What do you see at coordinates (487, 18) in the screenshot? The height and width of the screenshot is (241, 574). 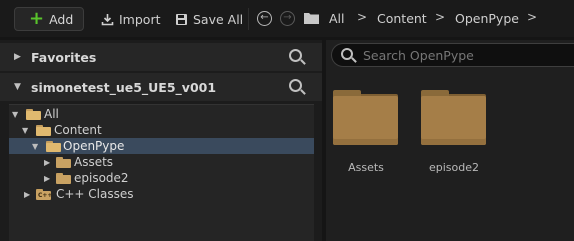 I see `breadcrumb-openpype: OpenPype` at bounding box center [487, 18].